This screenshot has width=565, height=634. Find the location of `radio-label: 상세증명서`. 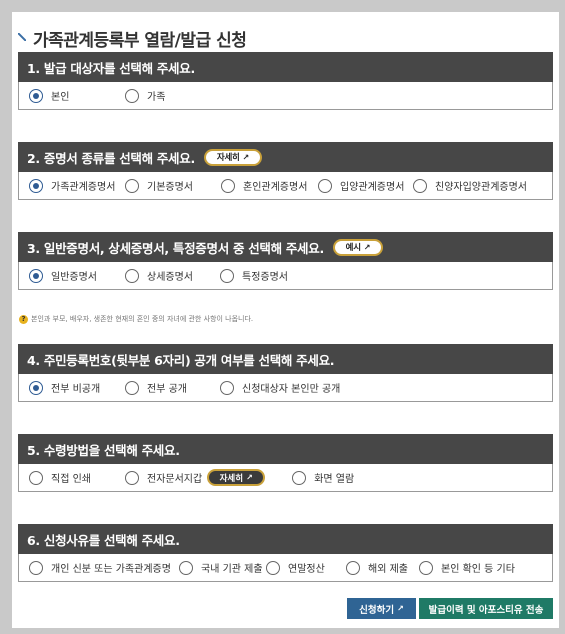

radio-label: 상세증명서 is located at coordinates (170, 277).